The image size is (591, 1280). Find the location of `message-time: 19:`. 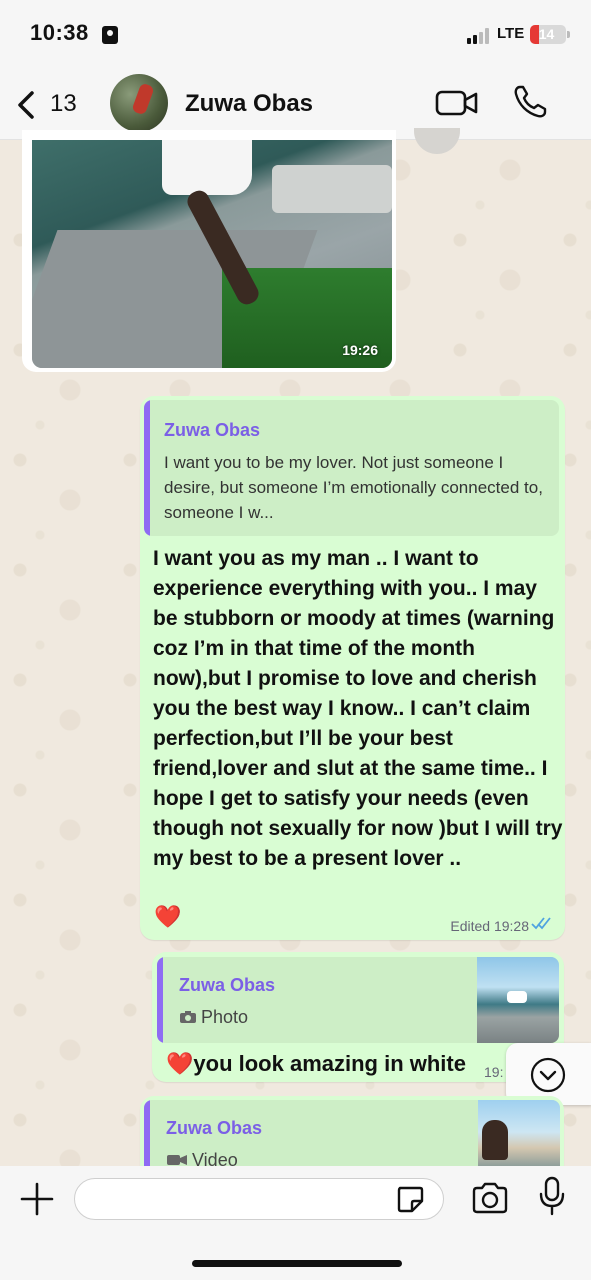

message-time: 19: is located at coordinates (494, 1072).